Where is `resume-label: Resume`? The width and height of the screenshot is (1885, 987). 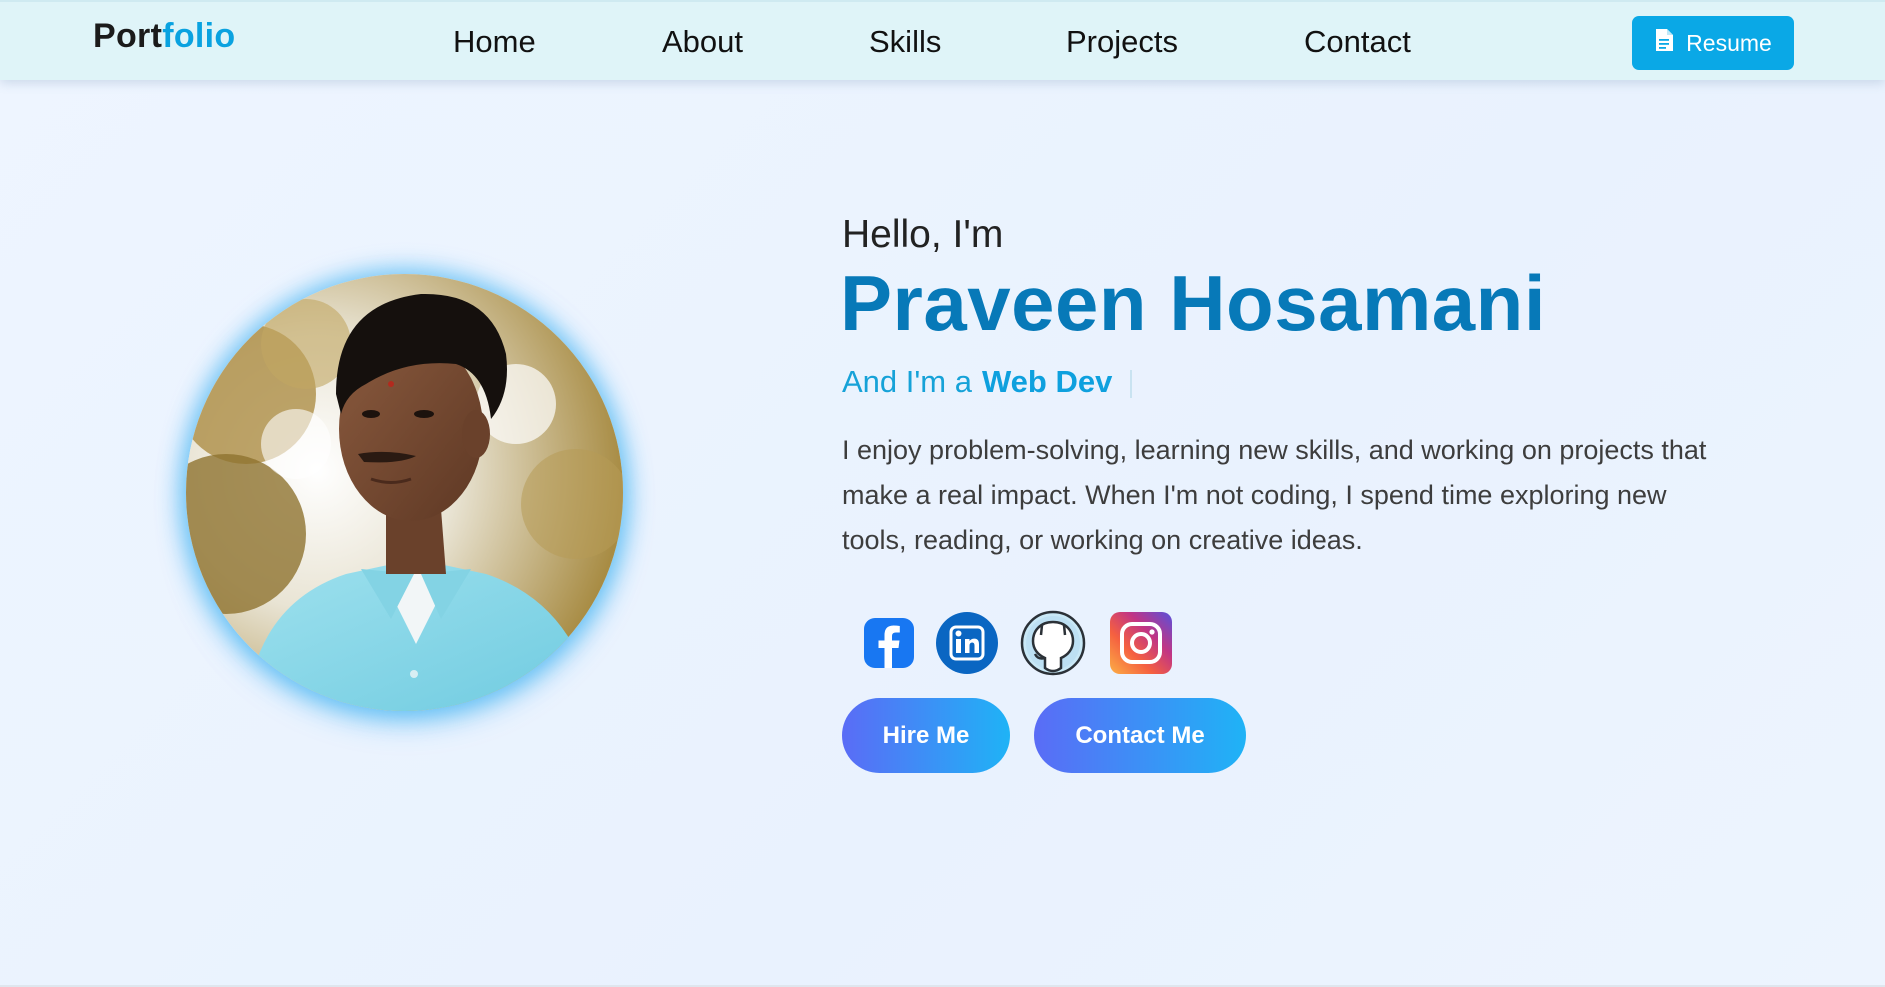 resume-label: Resume is located at coordinates (1729, 42).